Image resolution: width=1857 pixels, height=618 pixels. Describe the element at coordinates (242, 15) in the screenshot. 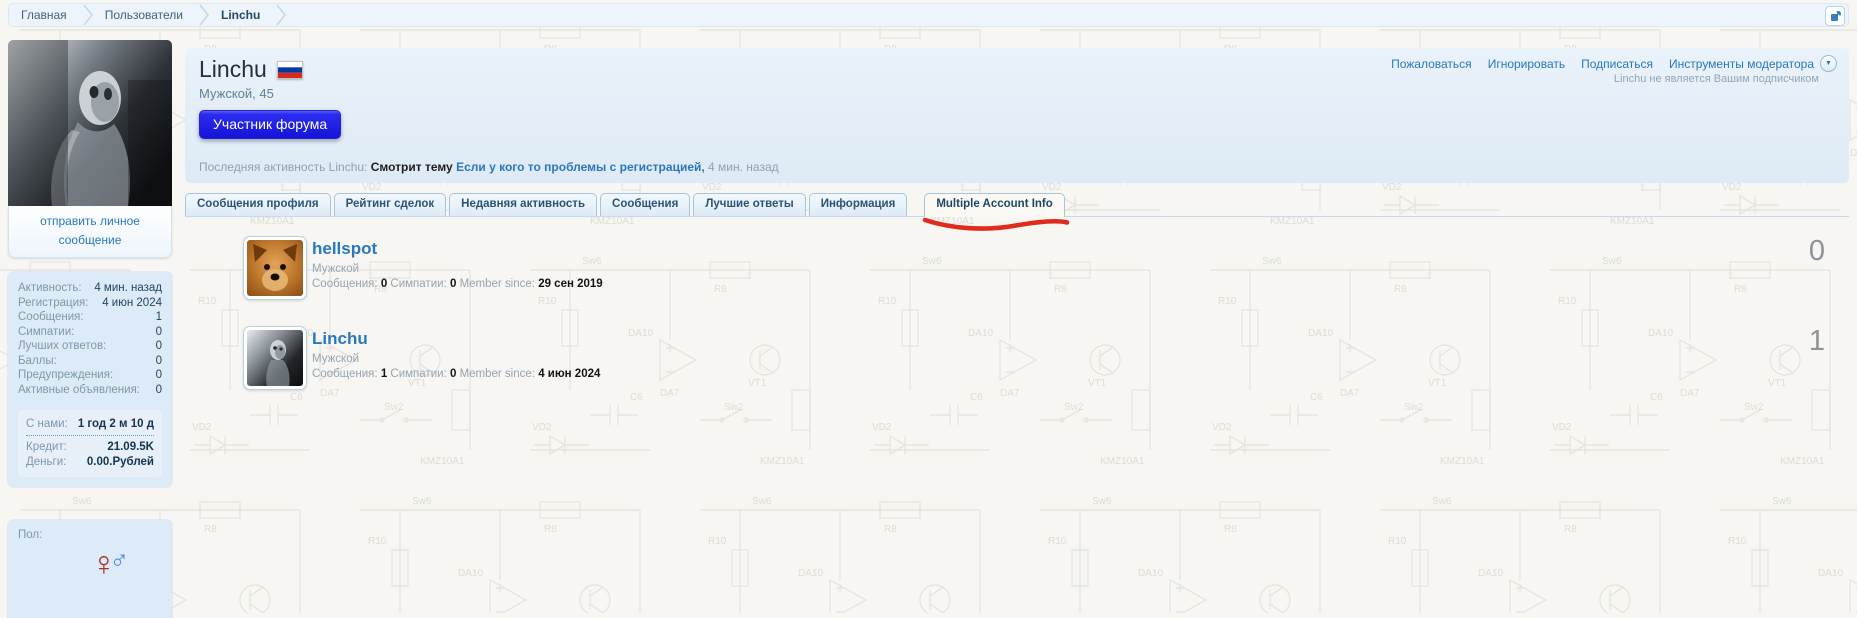

I see `breadcrumb-current-linchu: Linchu` at that location.